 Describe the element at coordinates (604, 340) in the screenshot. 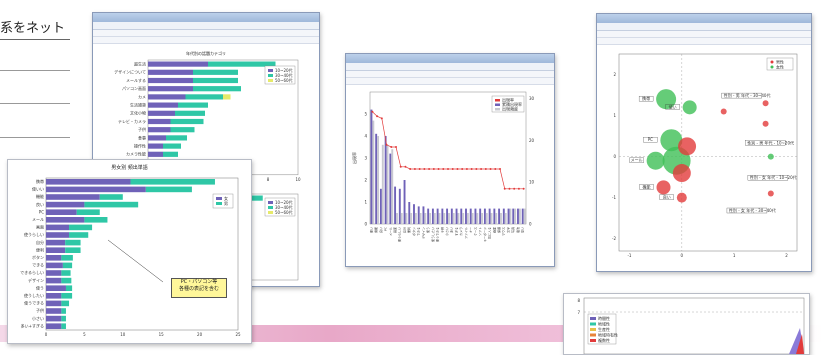

I see `legend-label: 複数性` at that location.